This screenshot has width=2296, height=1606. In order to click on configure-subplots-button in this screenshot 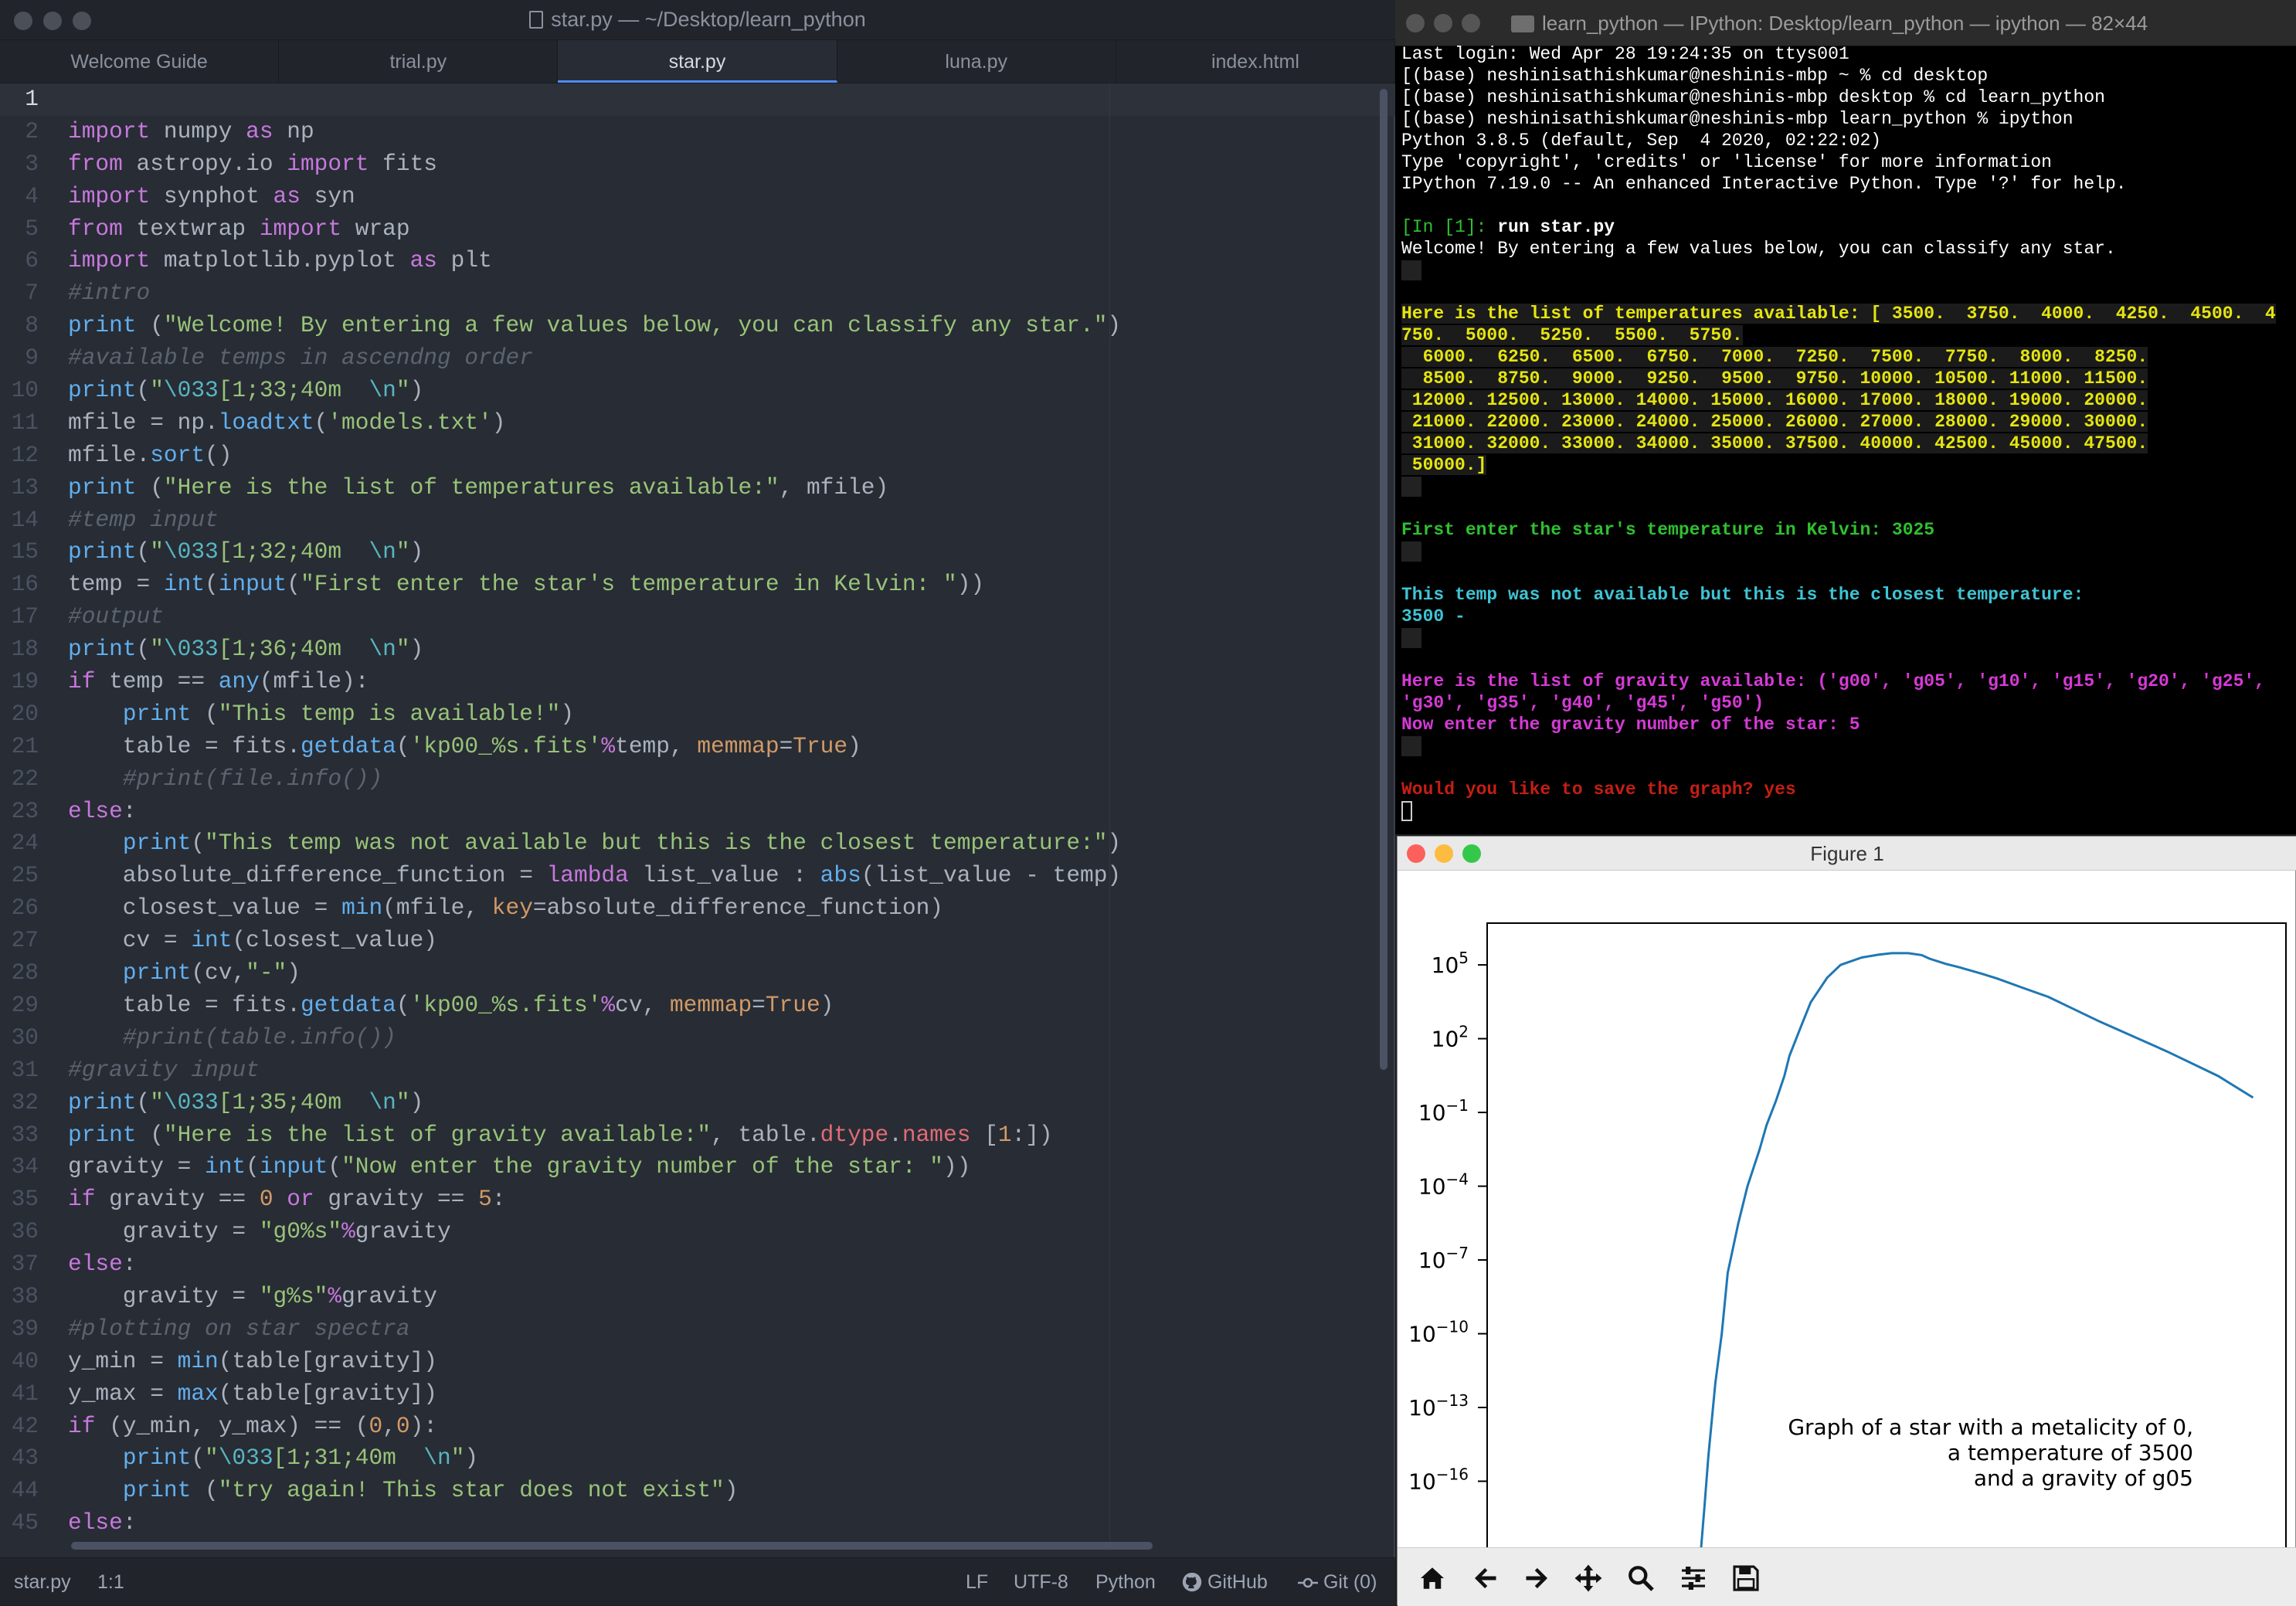, I will do `click(1693, 1578)`.